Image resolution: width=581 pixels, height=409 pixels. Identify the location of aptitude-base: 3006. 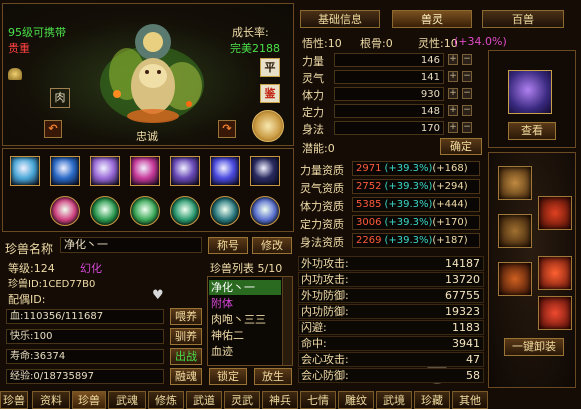
(369, 222).